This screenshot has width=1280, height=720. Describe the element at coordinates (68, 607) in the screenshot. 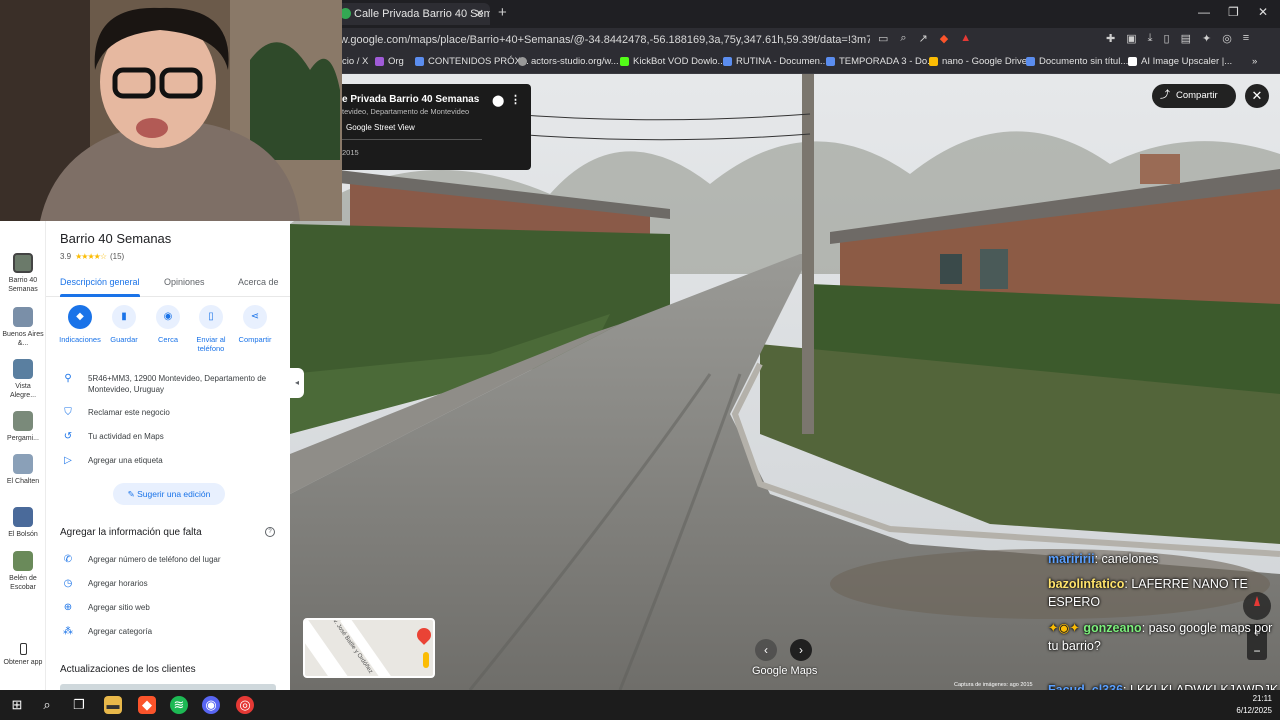

I see `globe-icon: ⊕` at that location.